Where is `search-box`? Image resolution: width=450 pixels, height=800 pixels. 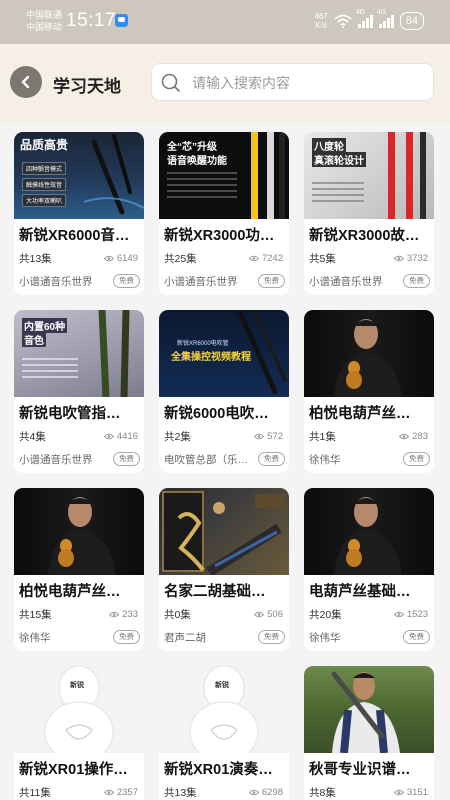 search-box is located at coordinates (292, 82).